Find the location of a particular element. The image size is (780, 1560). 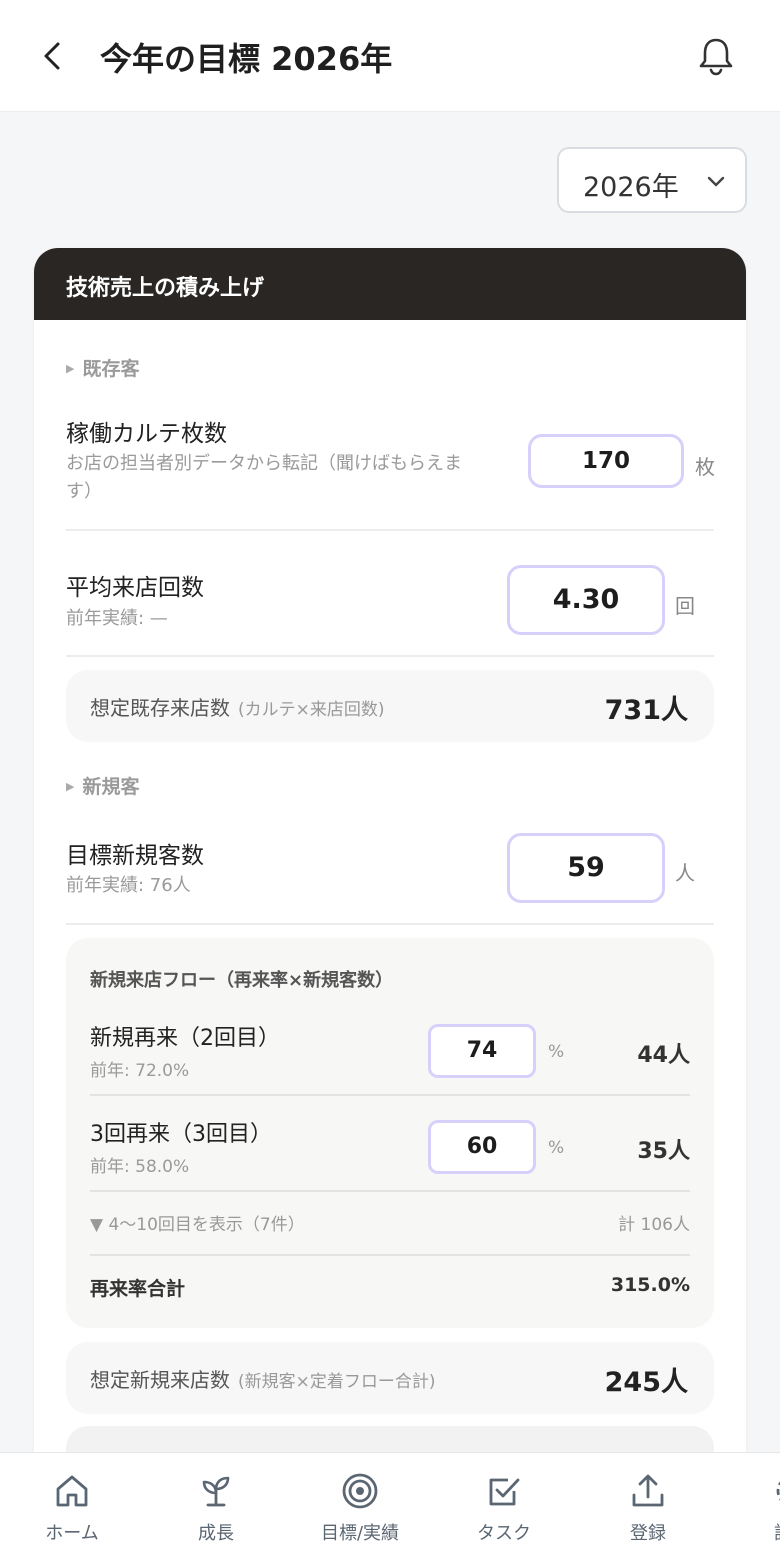

nav-home: ホーム is located at coordinates (72, 1506).